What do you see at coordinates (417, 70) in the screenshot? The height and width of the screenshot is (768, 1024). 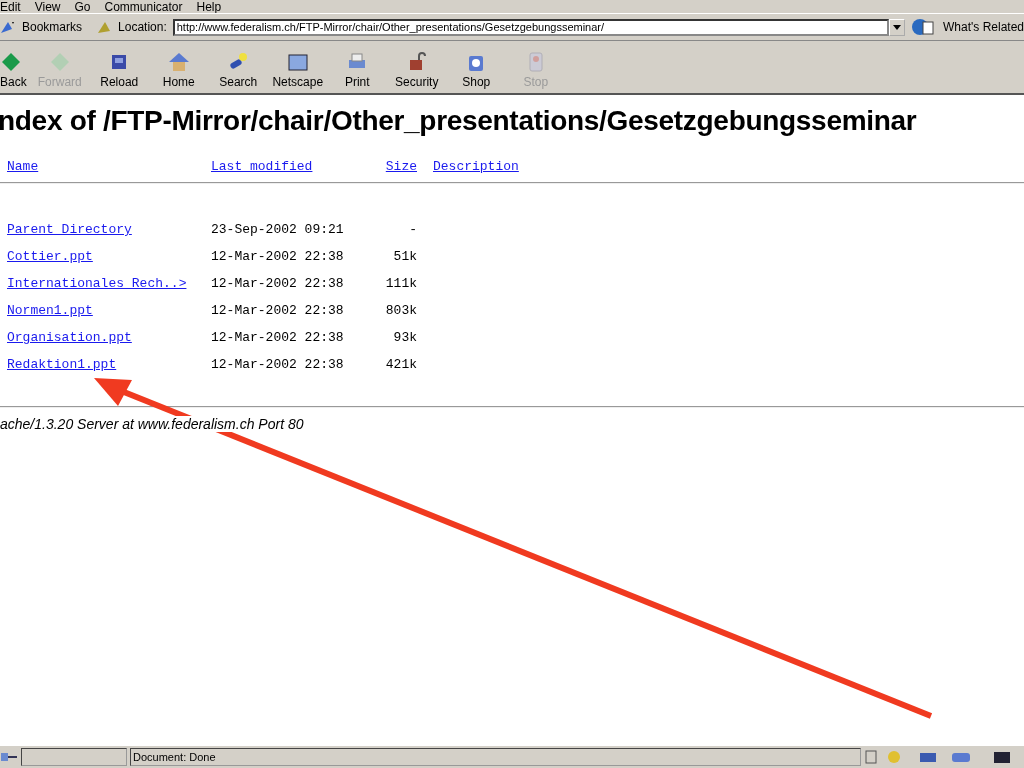 I see `security-button: Security` at bounding box center [417, 70].